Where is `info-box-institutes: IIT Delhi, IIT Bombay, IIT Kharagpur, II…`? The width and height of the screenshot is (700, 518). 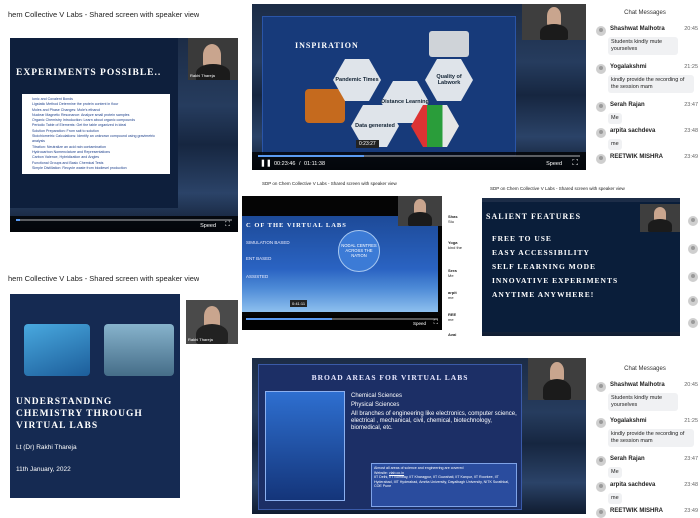
info-box-institutes: IIT Delhi, IIT Bombay, IIT Kharagpur, II… is located at coordinates (442, 482).